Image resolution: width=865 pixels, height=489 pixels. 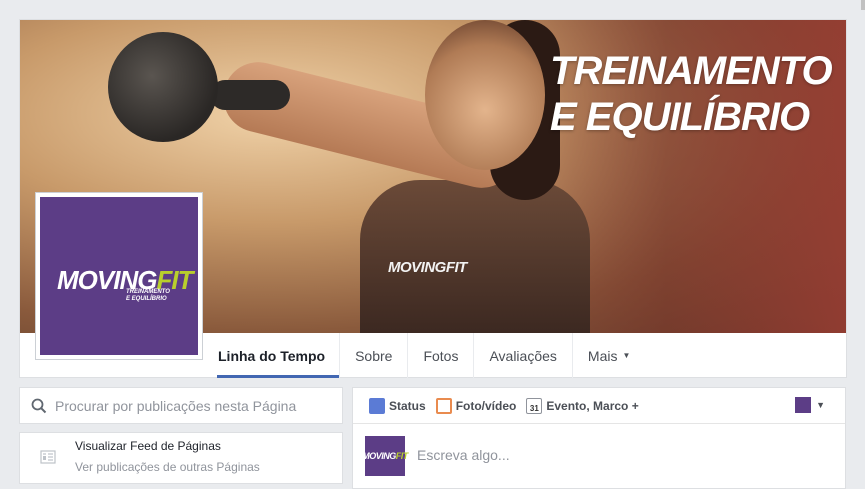 I want to click on tab-fotos: Fotos, so click(x=440, y=355).